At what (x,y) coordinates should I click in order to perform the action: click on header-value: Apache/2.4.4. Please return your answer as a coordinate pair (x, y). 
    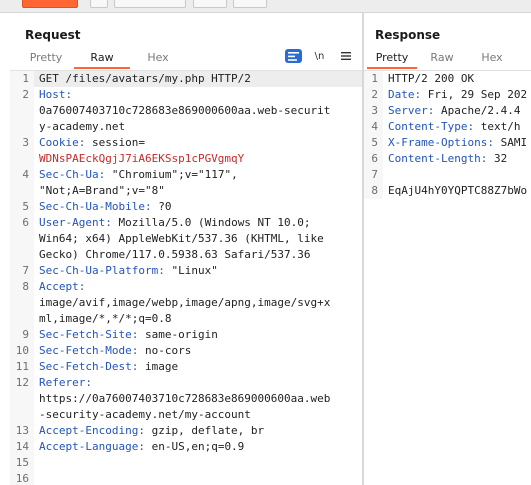
    Looking at the image, I should click on (477, 110).